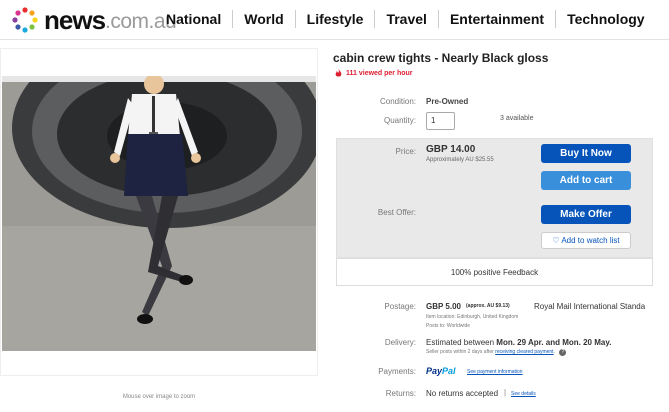  I want to click on views-badge: 111 viewed per hour, so click(374, 73).